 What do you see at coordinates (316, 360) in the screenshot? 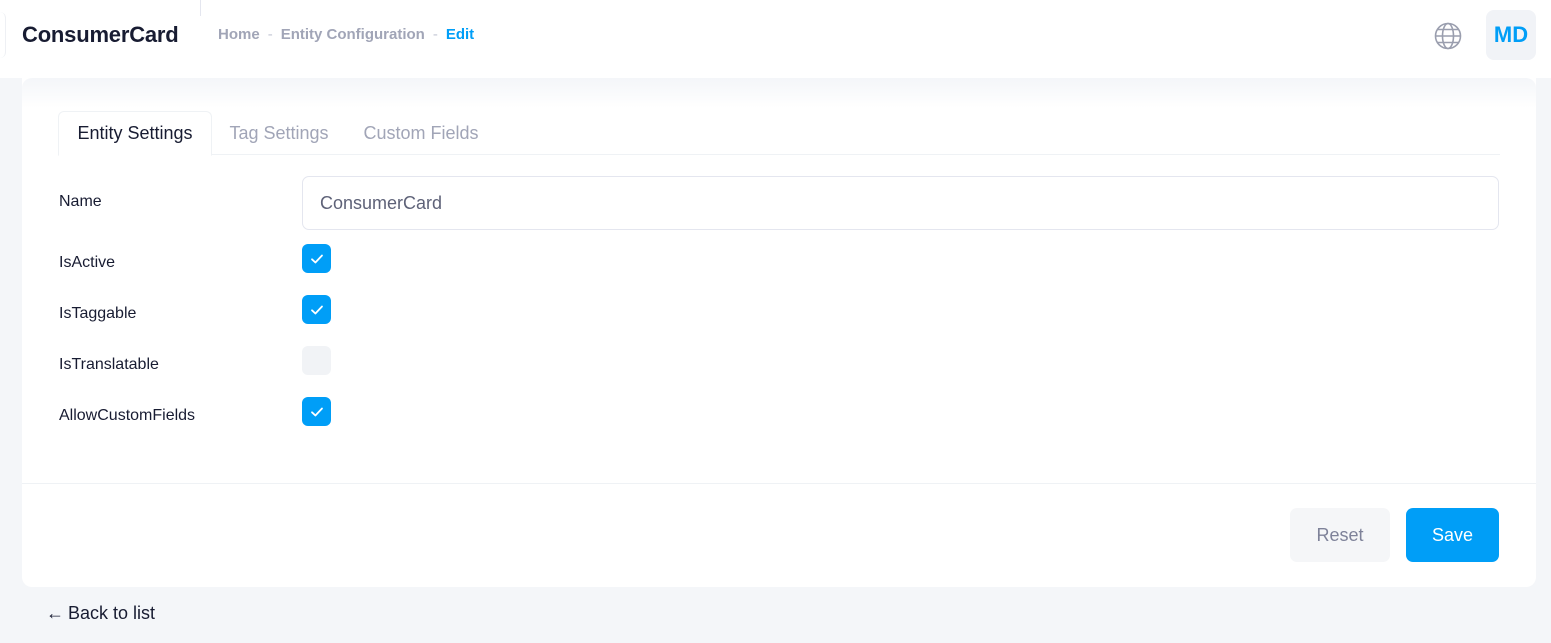
I see `istranslatable-checkbox` at bounding box center [316, 360].